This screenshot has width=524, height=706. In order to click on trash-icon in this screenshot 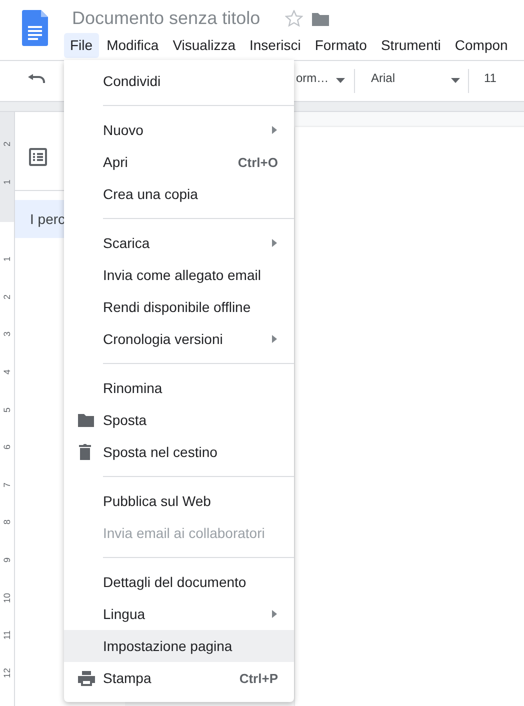, I will do `click(85, 452)`.